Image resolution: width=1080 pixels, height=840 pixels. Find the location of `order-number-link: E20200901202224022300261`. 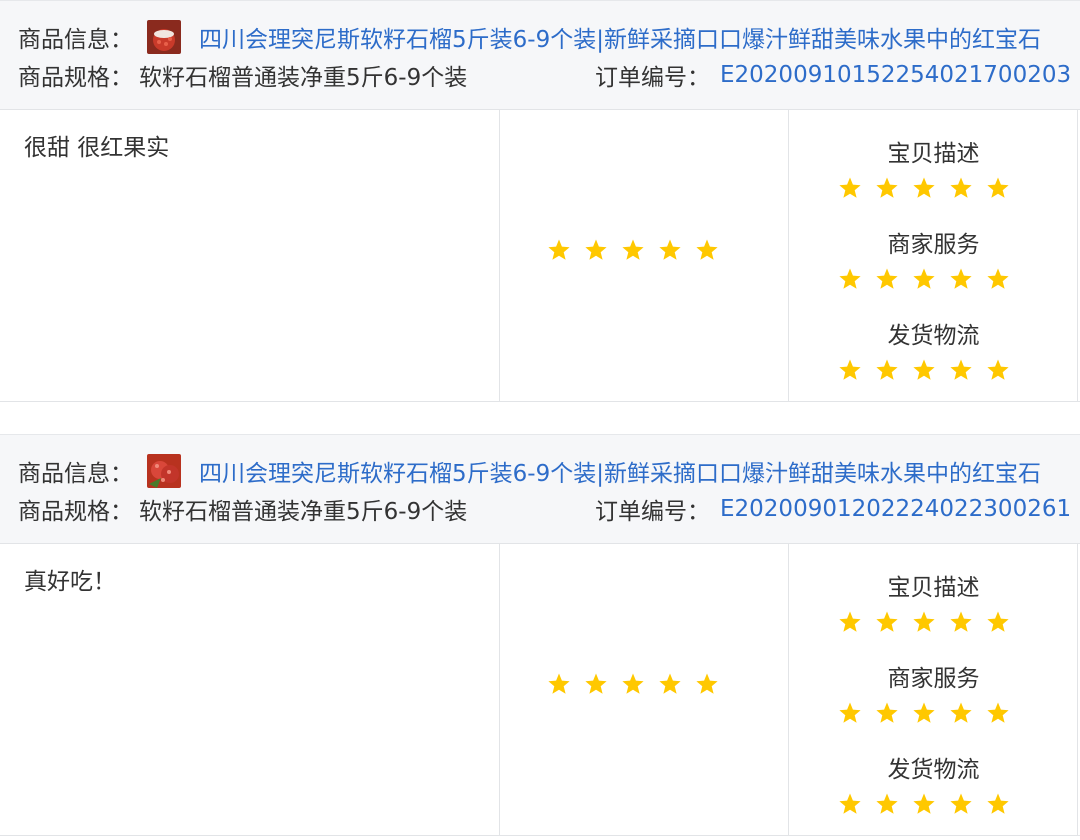

order-number-link: E20200901202224022300261 is located at coordinates (895, 509).